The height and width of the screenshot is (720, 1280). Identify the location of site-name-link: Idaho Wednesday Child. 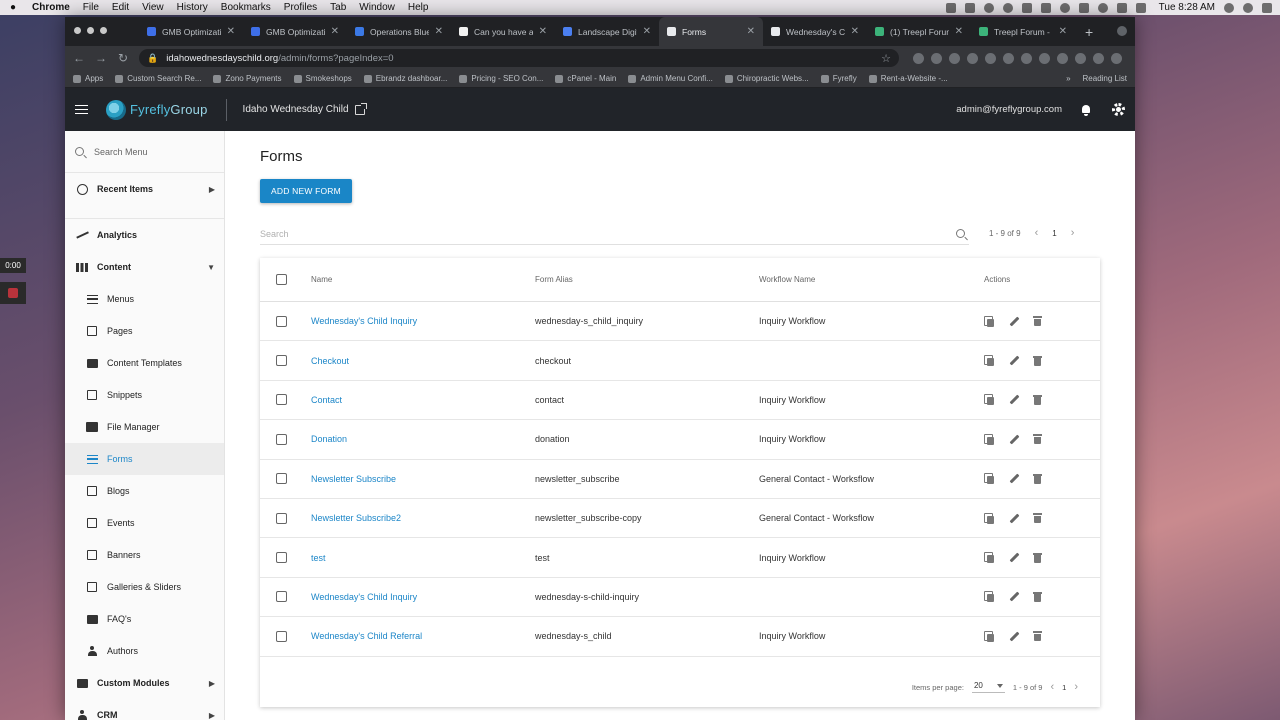
(305, 108).